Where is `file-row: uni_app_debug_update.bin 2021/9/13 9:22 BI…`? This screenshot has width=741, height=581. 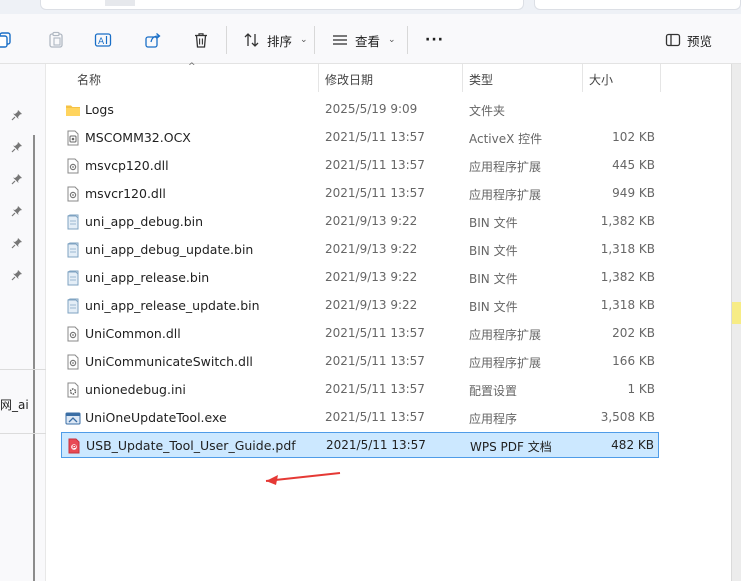 file-row: uni_app_debug_update.bin 2021/9/13 9:22 BI… is located at coordinates (360, 250).